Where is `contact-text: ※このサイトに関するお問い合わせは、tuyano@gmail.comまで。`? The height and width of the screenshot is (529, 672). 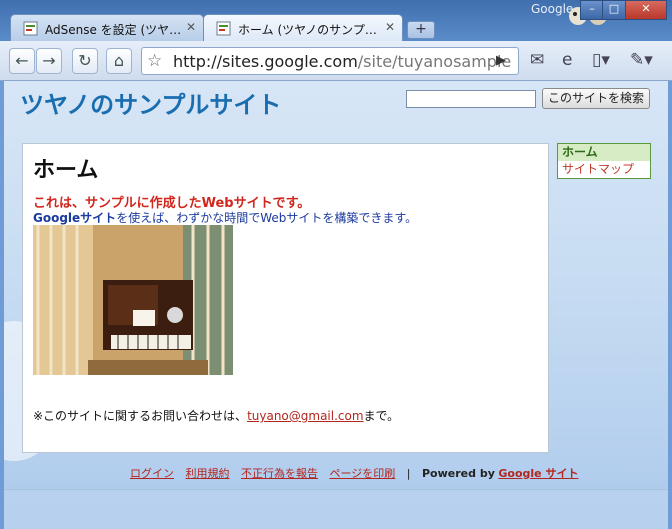 contact-text: ※このサイトに関するお問い合わせは、tuyano@gmail.comまで。 is located at coordinates (216, 415).